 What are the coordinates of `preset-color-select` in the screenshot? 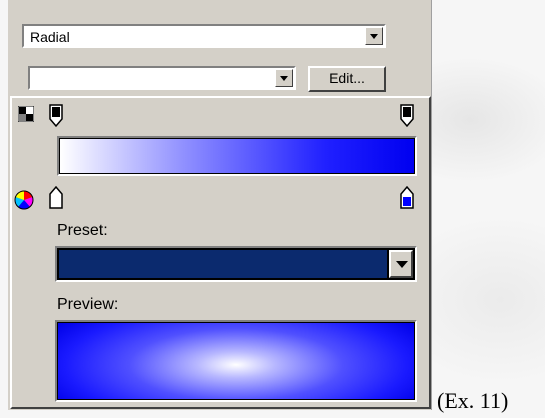 It's located at (236, 264).